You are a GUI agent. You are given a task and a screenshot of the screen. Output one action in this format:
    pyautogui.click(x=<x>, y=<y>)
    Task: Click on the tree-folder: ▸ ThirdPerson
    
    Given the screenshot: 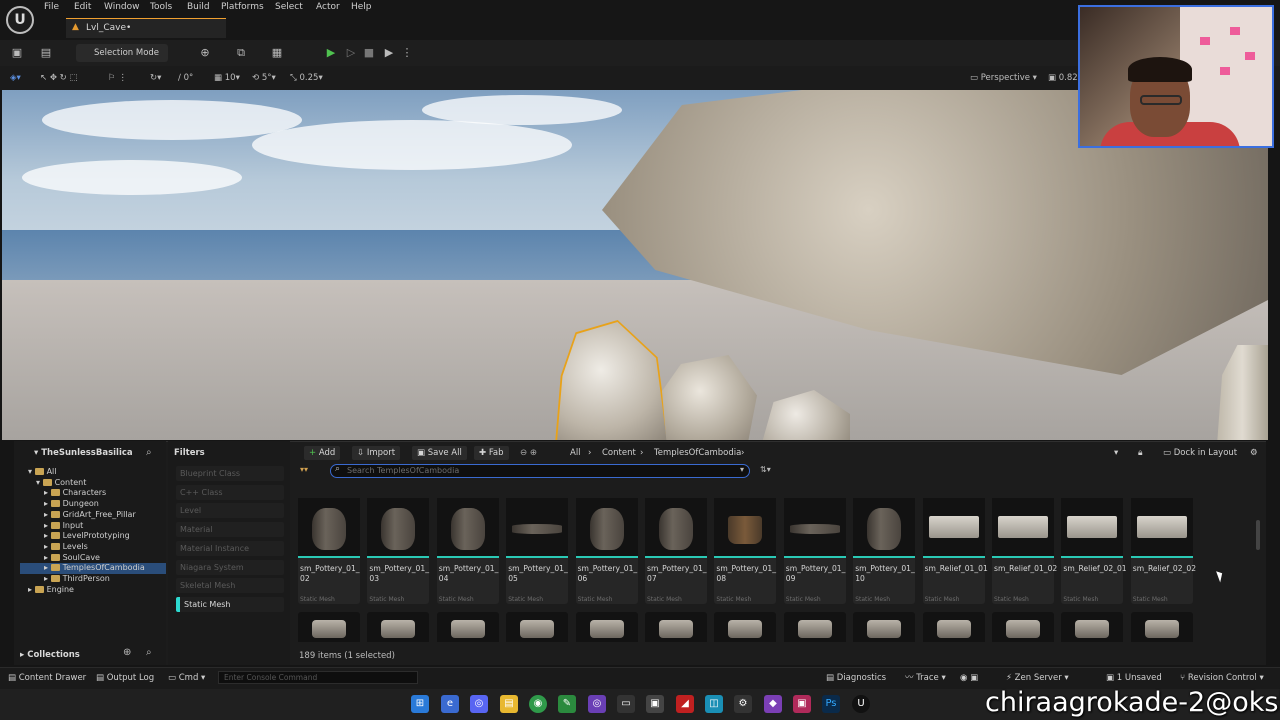 What is the action you would take?
    pyautogui.click(x=93, y=579)
    